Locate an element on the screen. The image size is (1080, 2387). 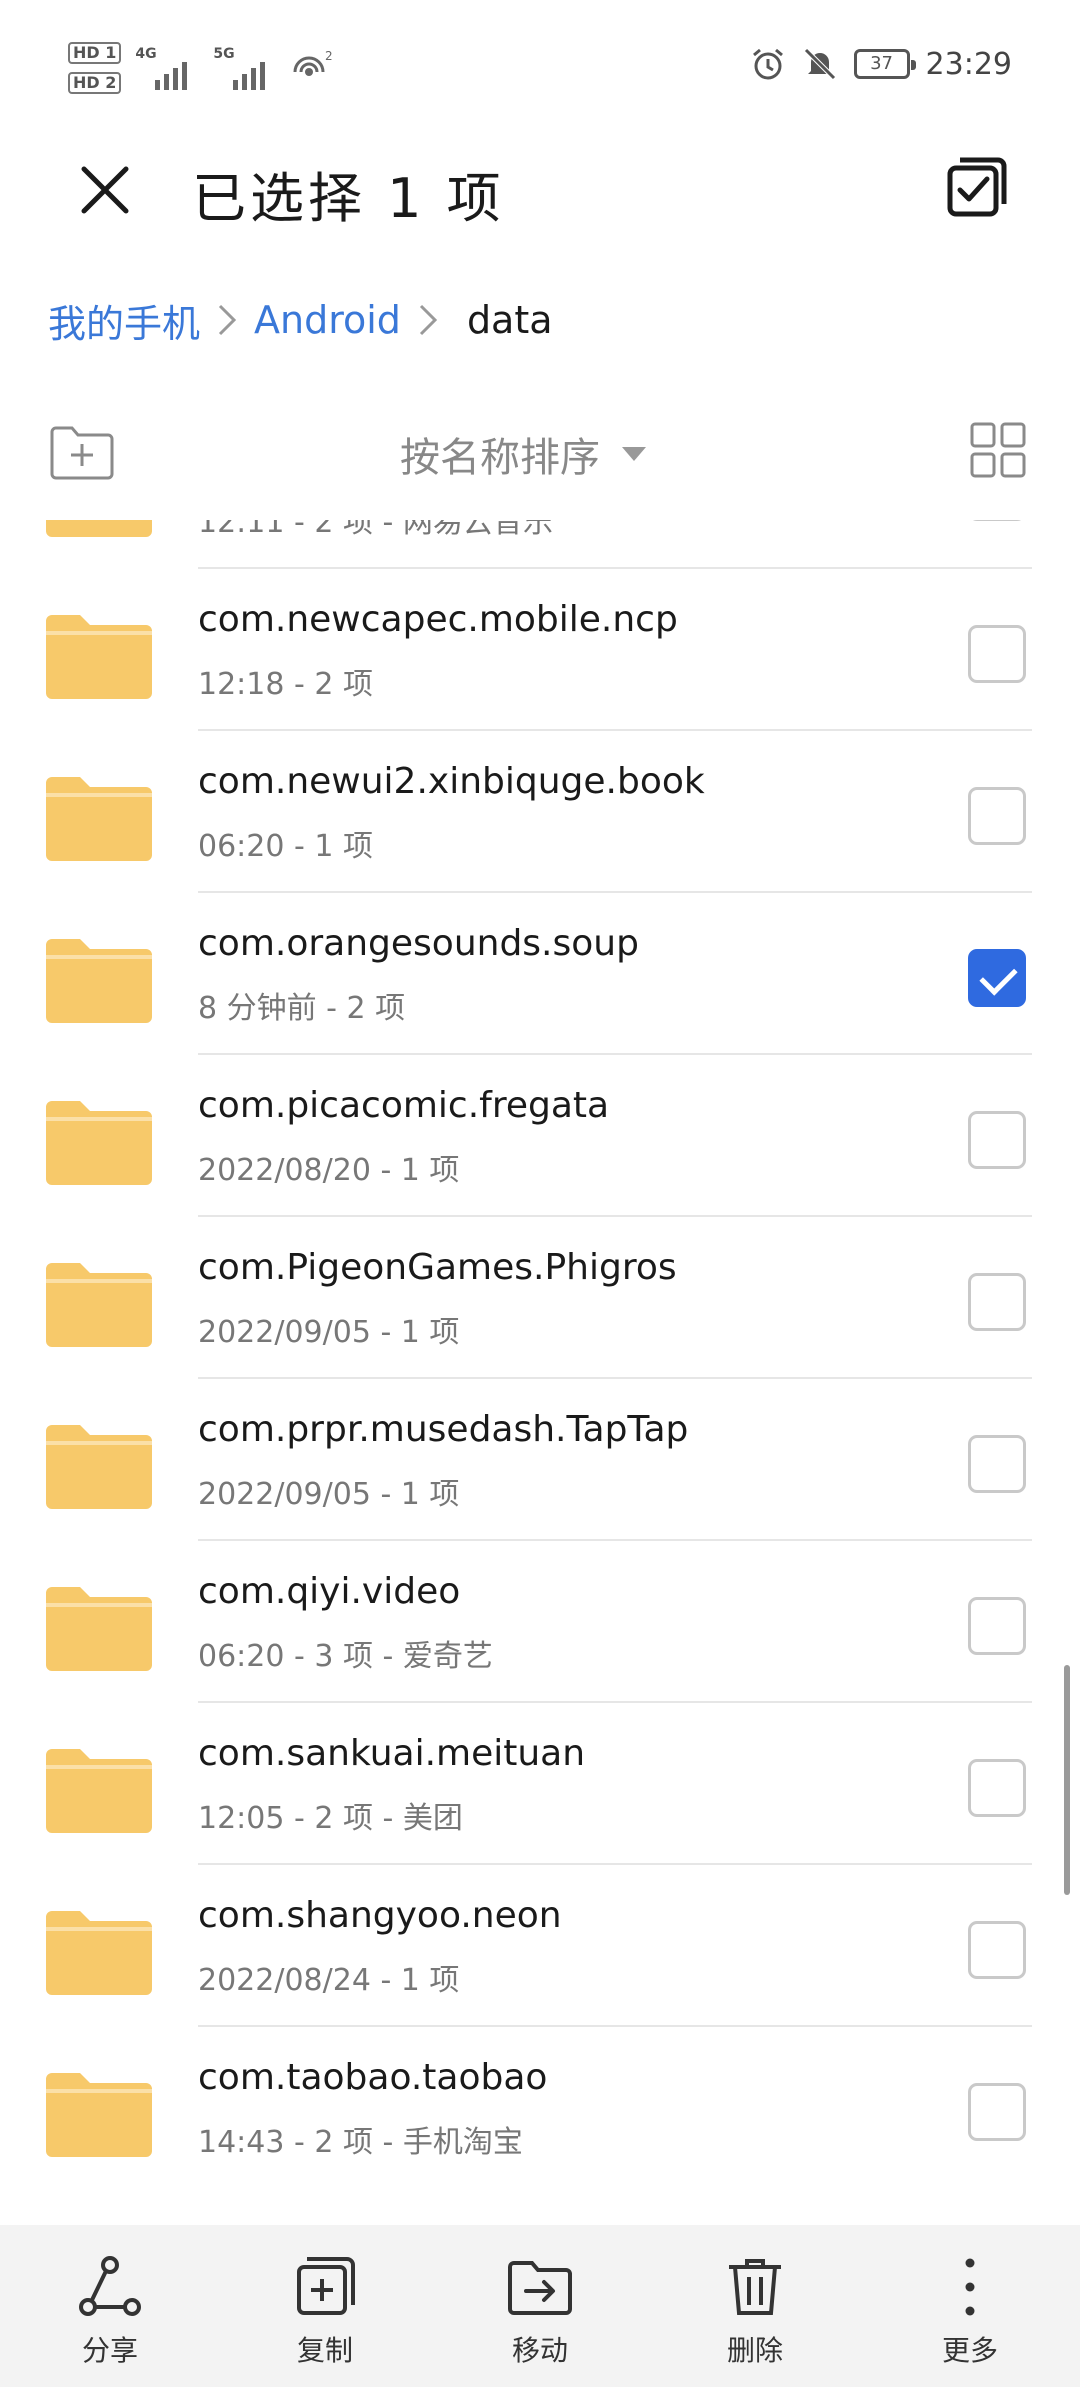
sort-dropdown: 按名称排序 is located at coordinates (523, 454).